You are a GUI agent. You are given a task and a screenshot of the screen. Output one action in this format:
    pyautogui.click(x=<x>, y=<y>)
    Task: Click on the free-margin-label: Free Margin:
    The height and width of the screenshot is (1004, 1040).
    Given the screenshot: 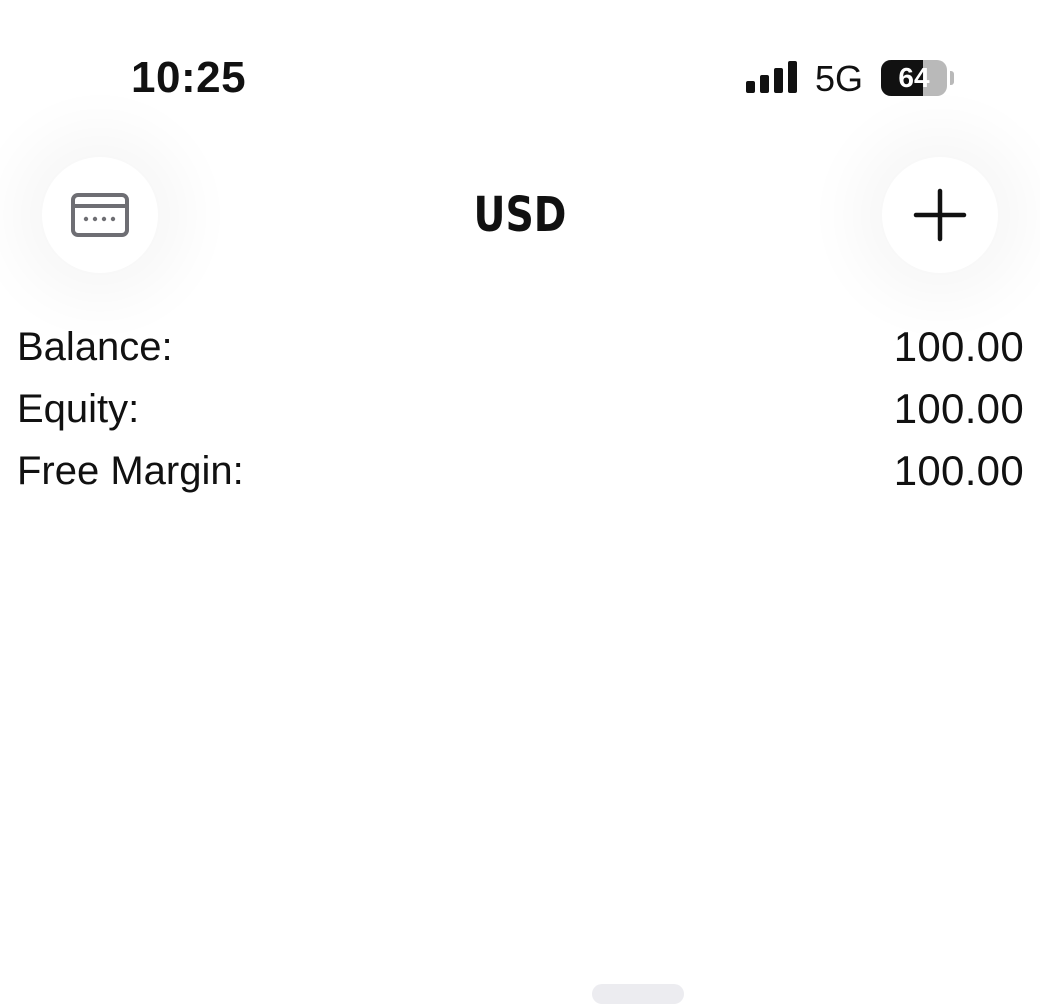 What is the action you would take?
    pyautogui.click(x=130, y=471)
    